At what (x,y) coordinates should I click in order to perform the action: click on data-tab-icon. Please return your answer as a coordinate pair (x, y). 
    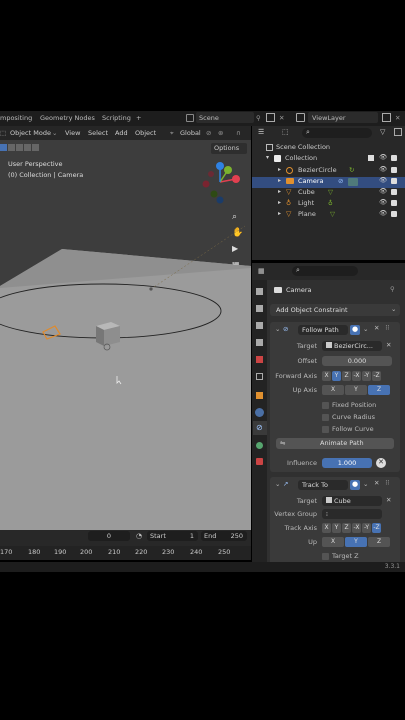
    Looking at the image, I should click on (259, 445).